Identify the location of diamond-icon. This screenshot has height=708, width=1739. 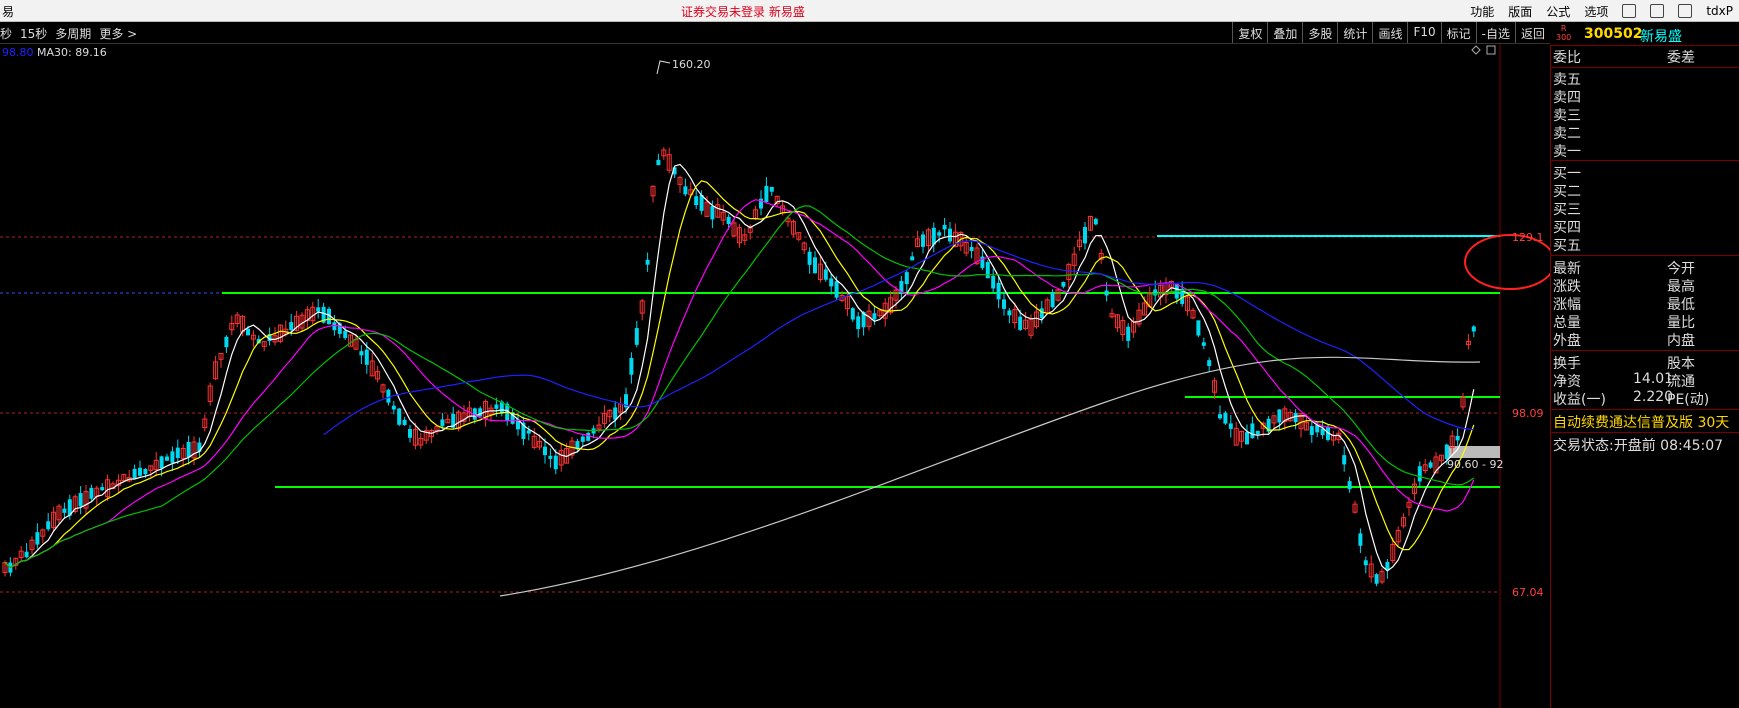
(1476, 50).